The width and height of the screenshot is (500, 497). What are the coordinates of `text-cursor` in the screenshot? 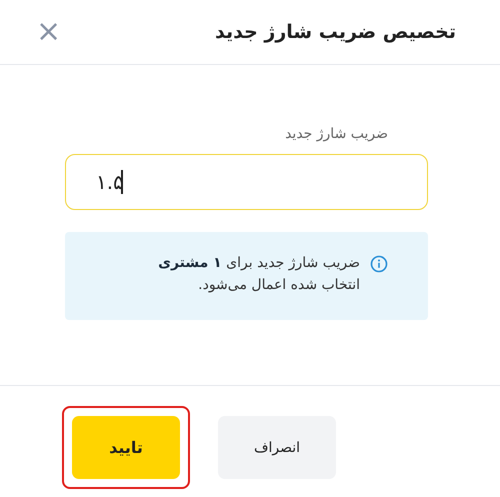 It's located at (121, 182).